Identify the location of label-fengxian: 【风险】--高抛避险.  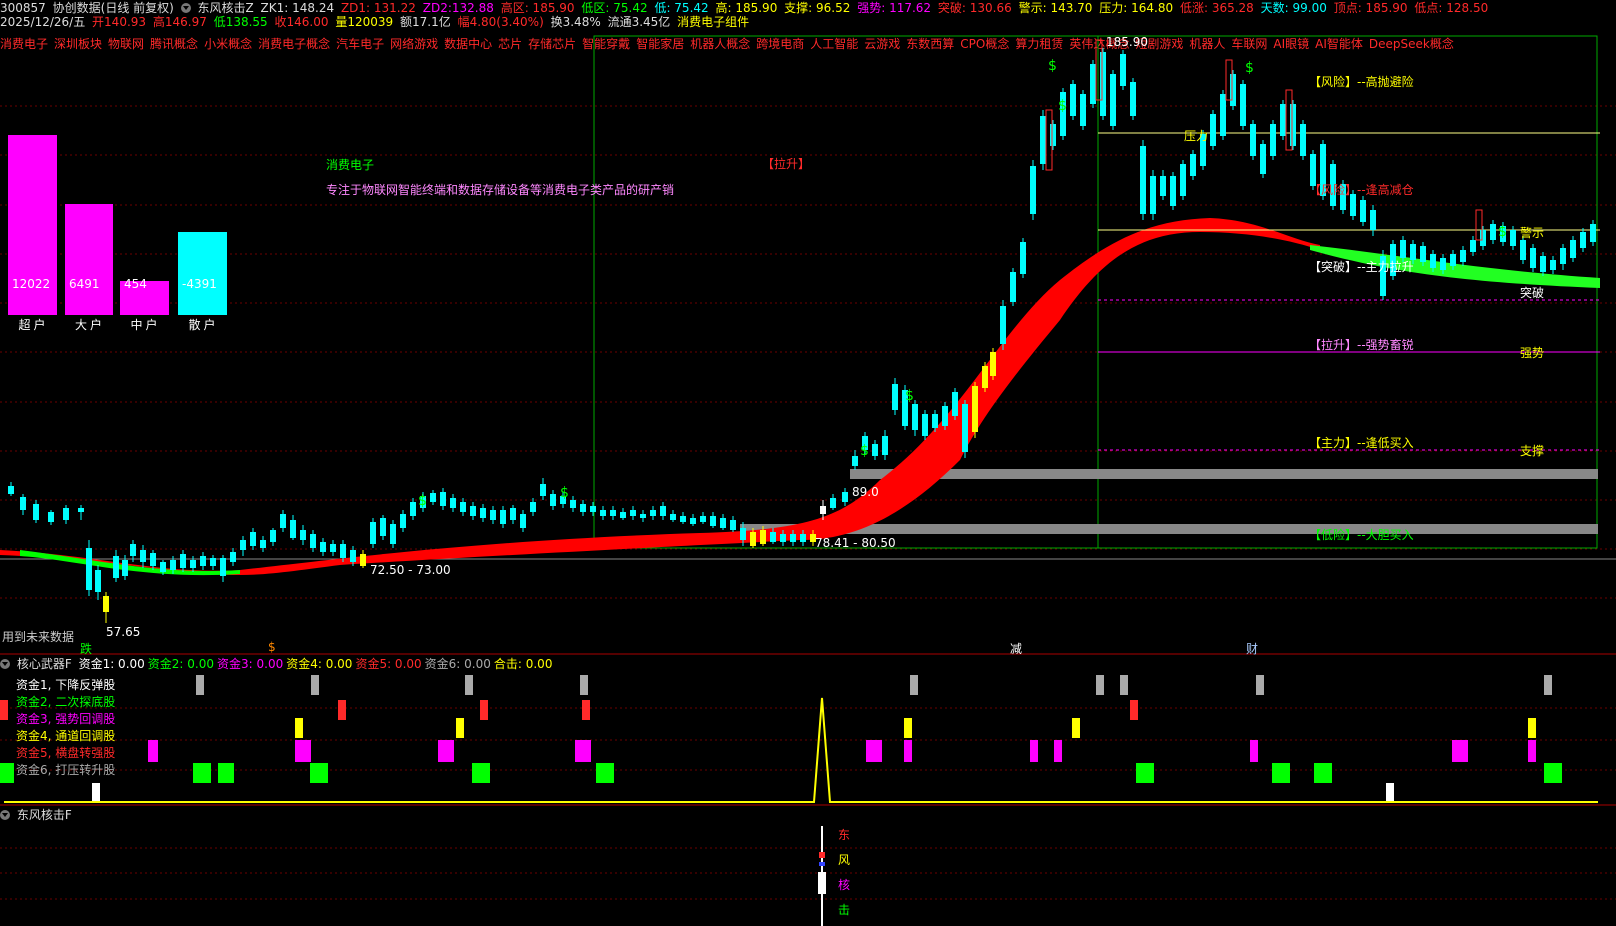
(1361, 82).